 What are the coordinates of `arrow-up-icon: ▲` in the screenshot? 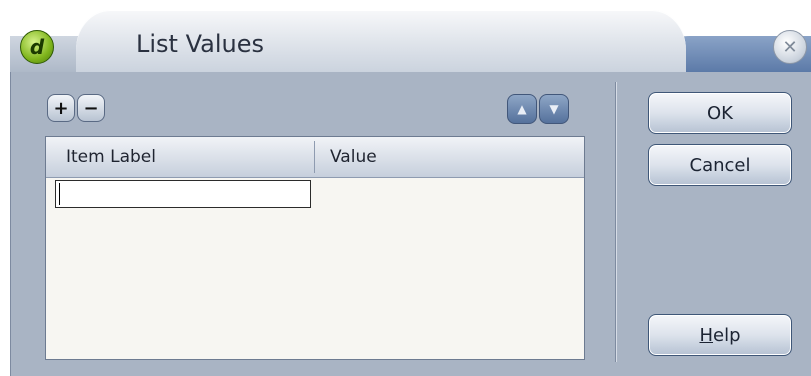 It's located at (522, 109).